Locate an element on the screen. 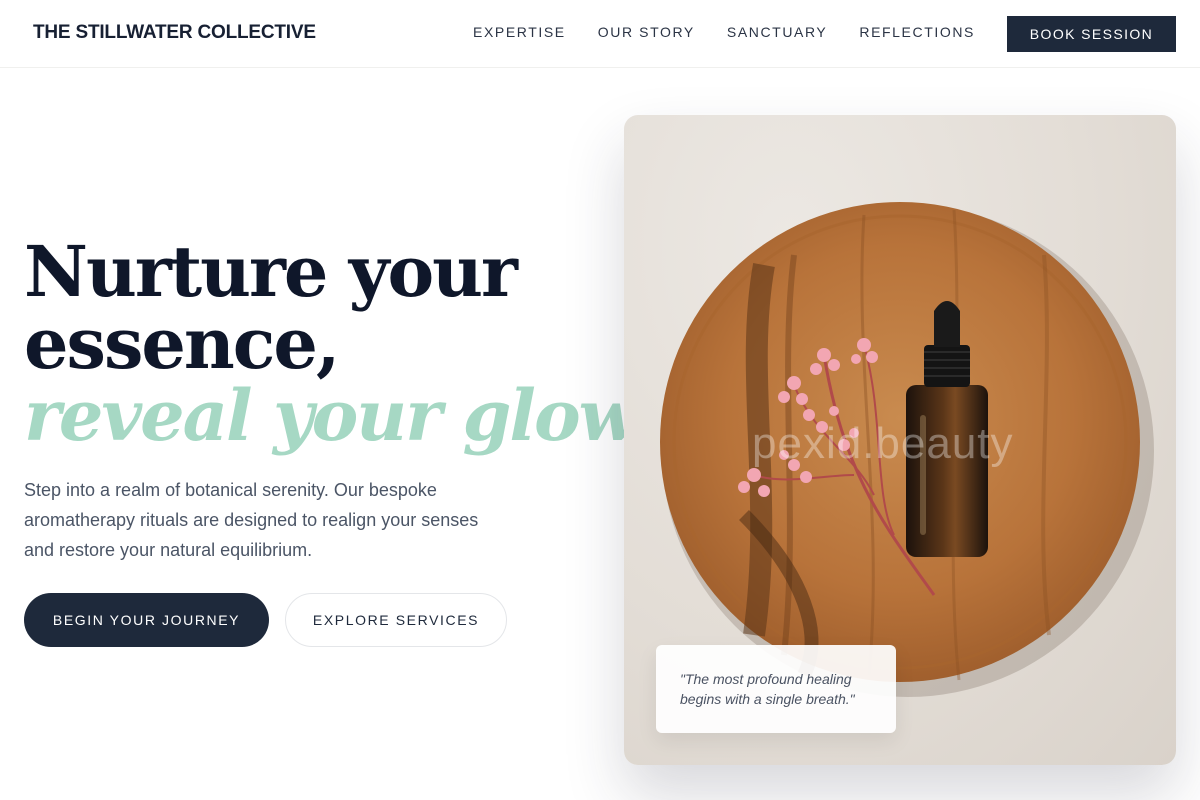 The image size is (1200, 800). explore-services-button: EXPLORE SERVICES is located at coordinates (396, 620).